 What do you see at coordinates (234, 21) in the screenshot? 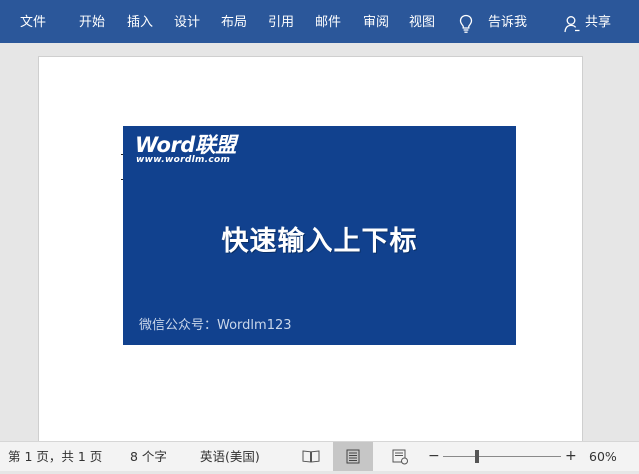
I see `tab-layout: 布局` at bounding box center [234, 21].